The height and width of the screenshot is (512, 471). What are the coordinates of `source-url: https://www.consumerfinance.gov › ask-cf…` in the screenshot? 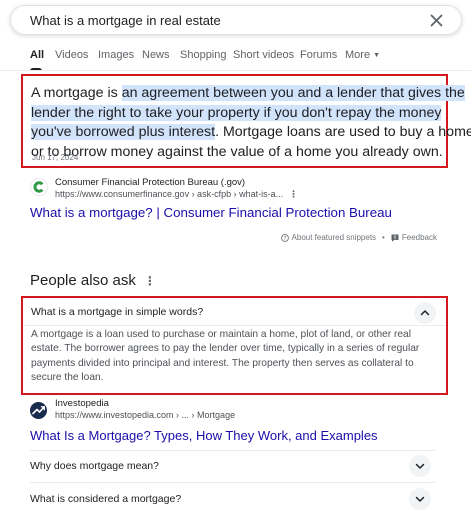 It's located at (176, 194).